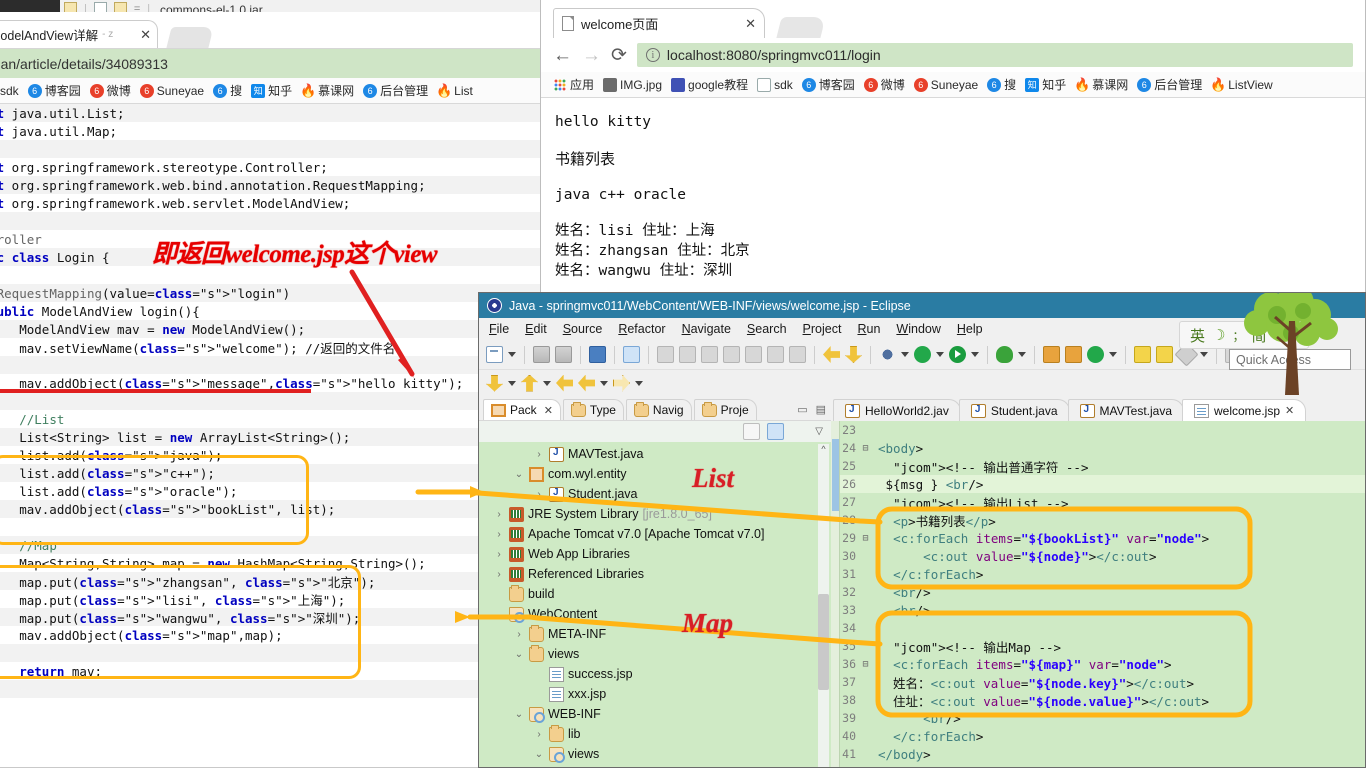 The image size is (1366, 768). Describe the element at coordinates (541, 354) in the screenshot. I see `save-icon` at that location.